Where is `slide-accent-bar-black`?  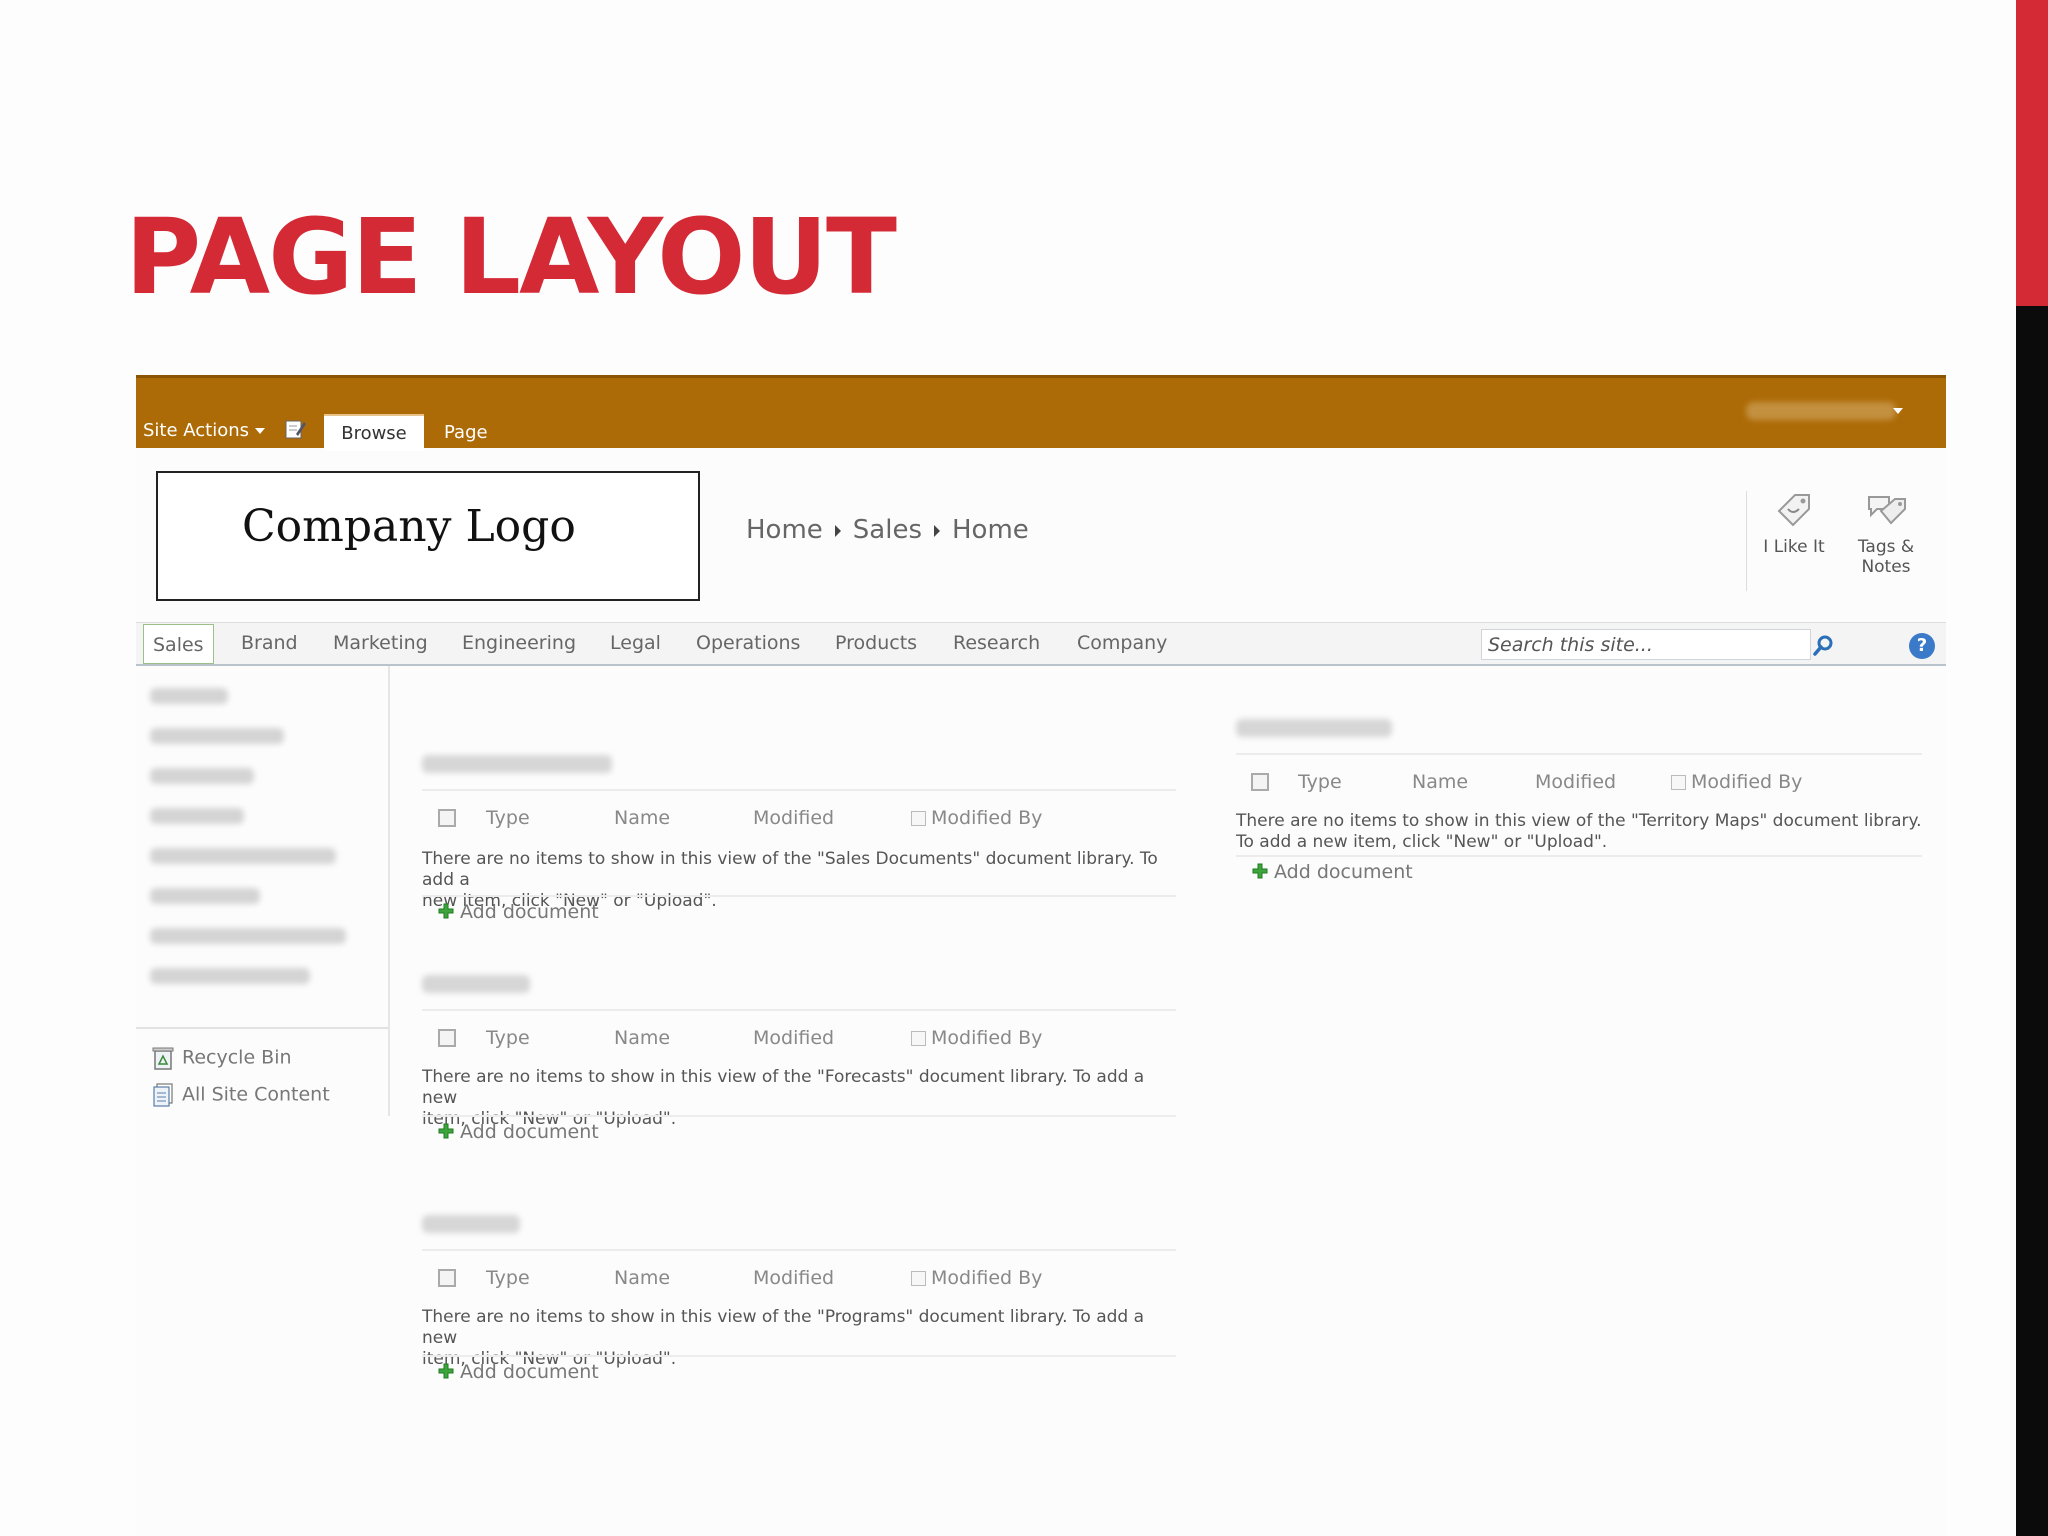 slide-accent-bar-black is located at coordinates (2032, 921).